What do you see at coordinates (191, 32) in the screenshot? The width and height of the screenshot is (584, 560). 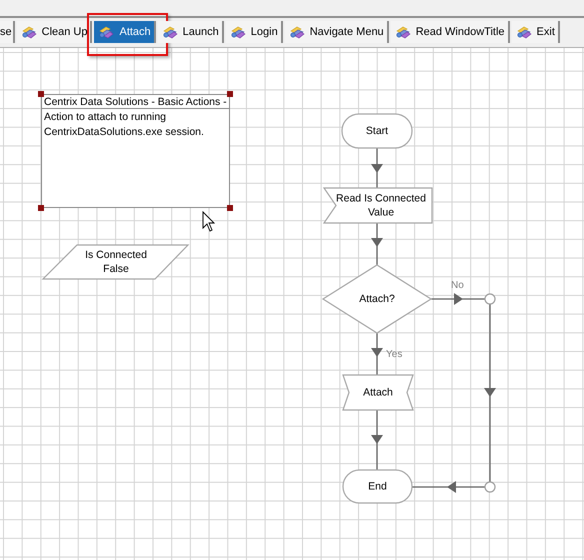 I see `tab: Launch` at bounding box center [191, 32].